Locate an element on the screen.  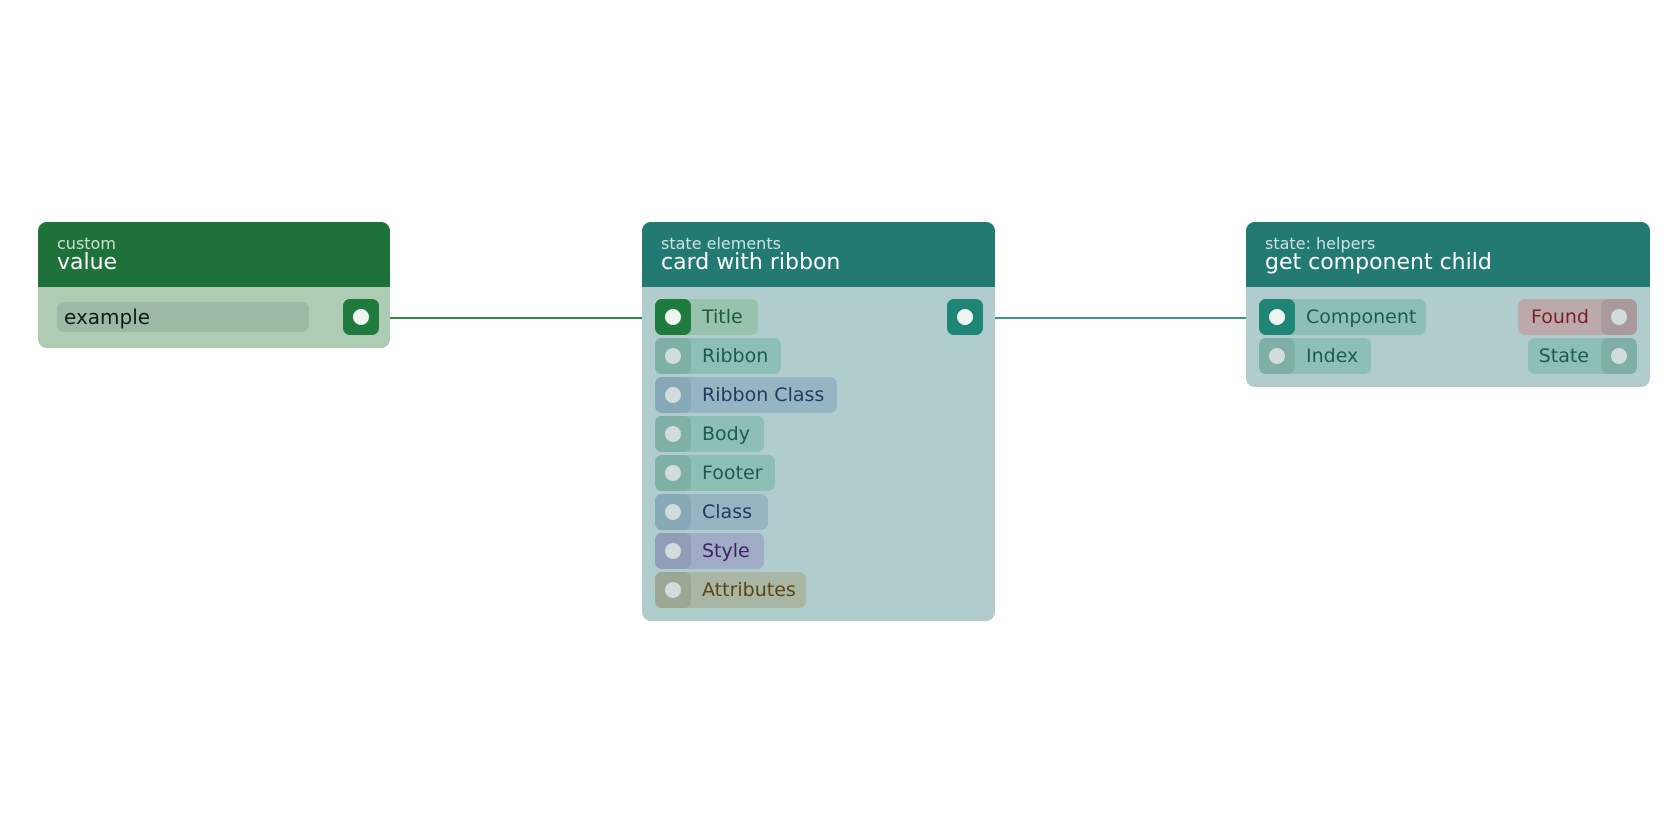
input-port-index: Index is located at coordinates (1315, 356).